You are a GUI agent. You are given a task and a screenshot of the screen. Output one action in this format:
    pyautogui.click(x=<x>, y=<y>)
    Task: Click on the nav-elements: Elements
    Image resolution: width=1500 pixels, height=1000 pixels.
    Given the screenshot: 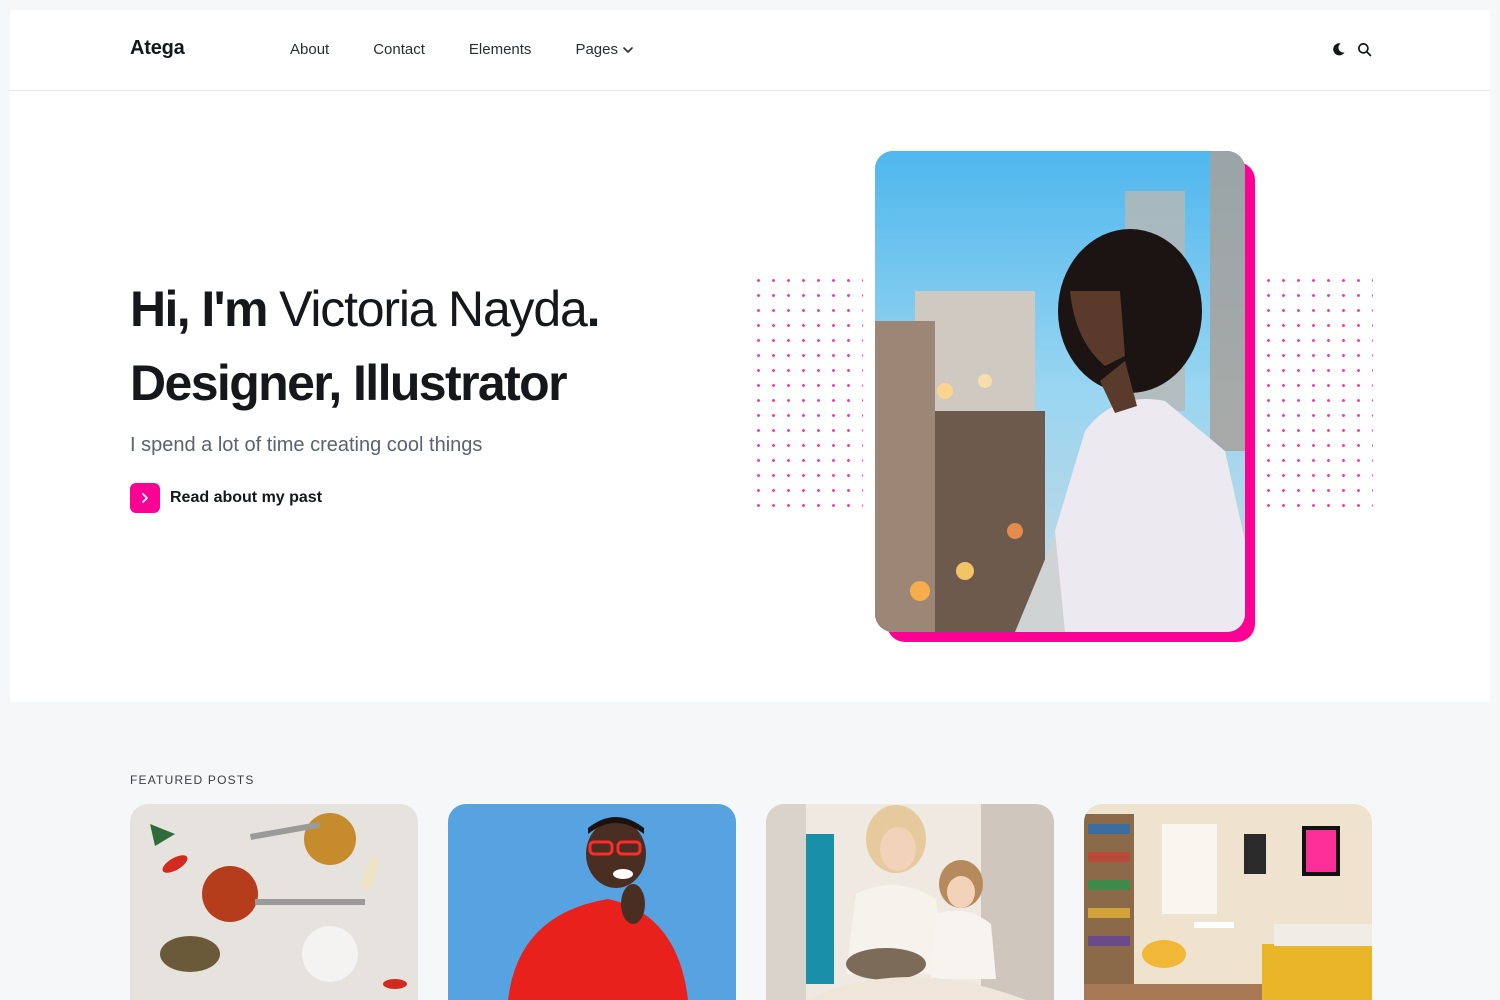 What is the action you would take?
    pyautogui.click(x=500, y=49)
    